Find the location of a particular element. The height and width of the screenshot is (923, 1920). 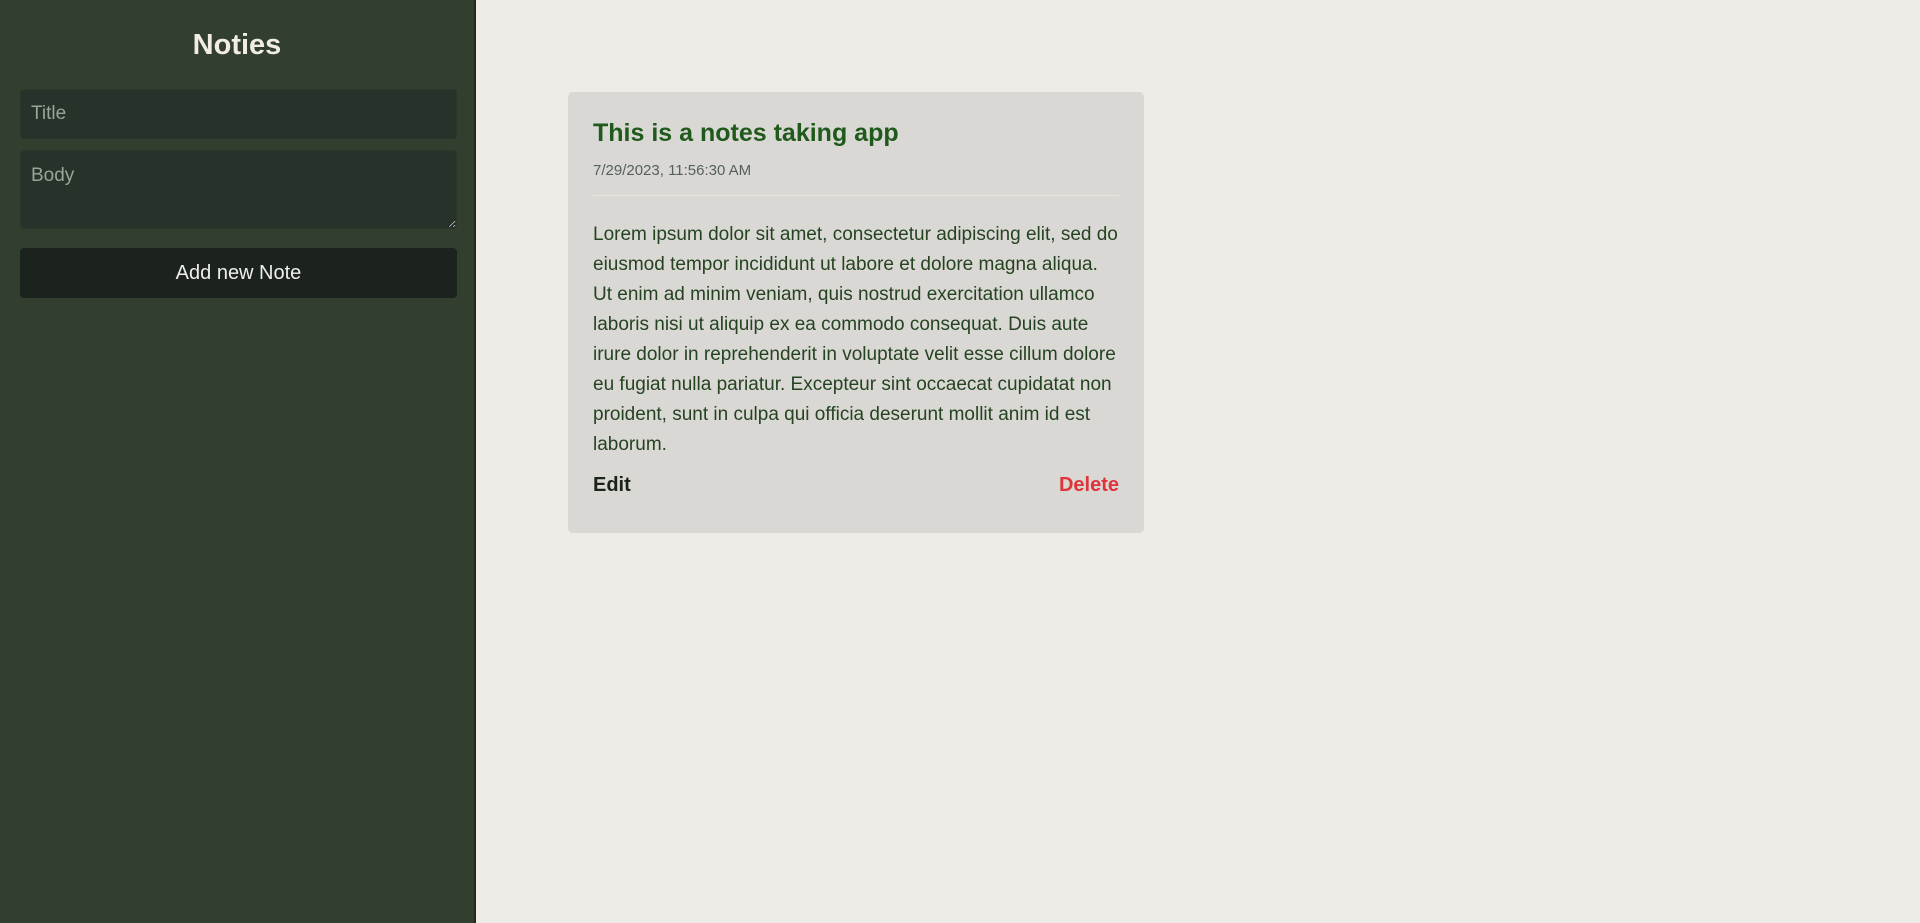

app-title: Noties is located at coordinates (237, 45).